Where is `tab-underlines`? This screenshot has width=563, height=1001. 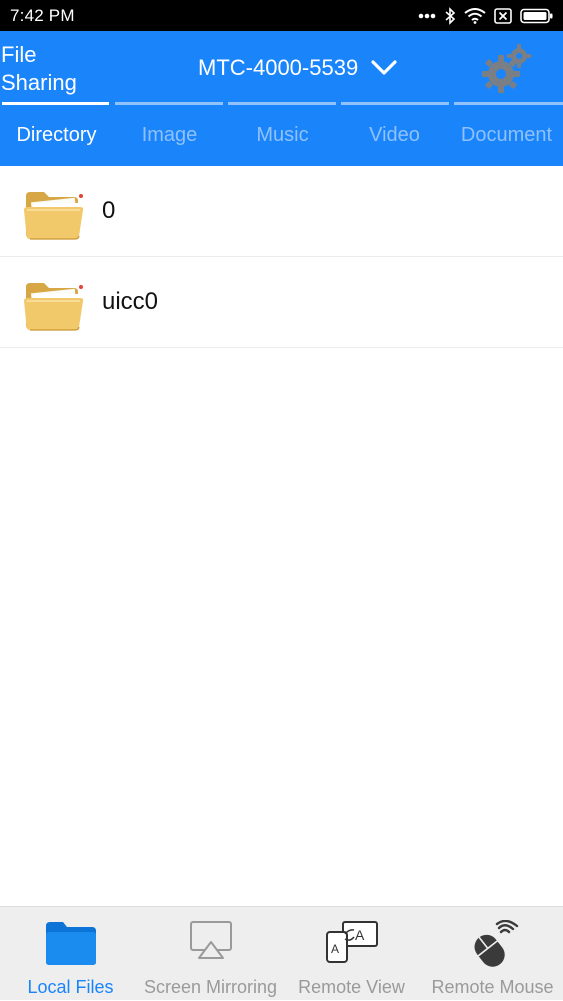
tab-underlines is located at coordinates (281, 104).